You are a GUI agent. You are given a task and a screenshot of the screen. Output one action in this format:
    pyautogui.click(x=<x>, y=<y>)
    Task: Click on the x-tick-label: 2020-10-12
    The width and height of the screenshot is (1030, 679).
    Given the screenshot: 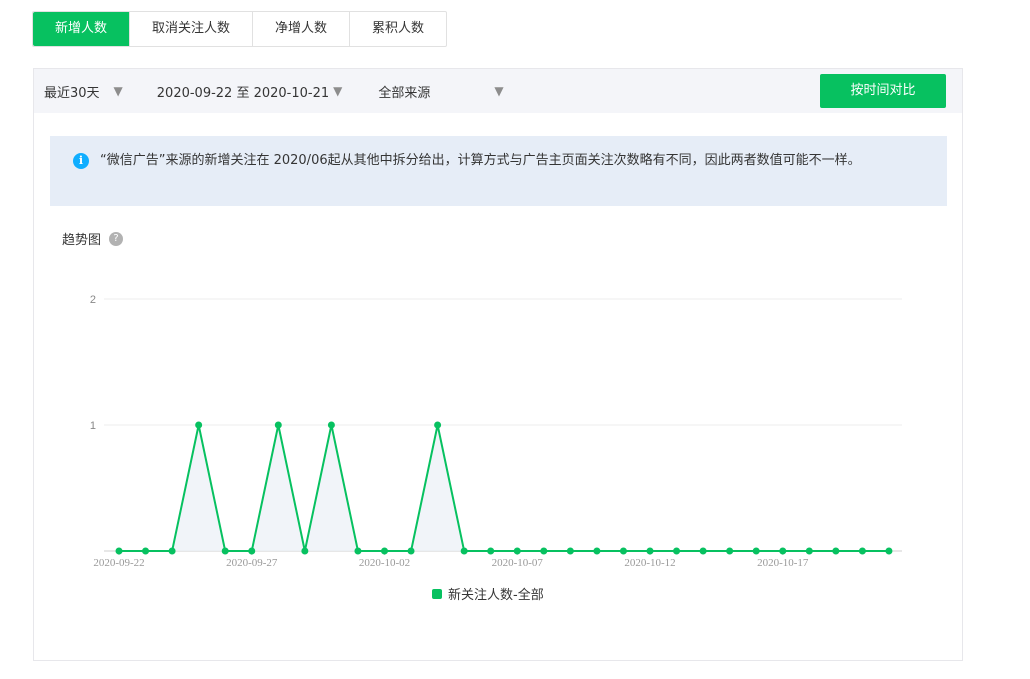 What is the action you would take?
    pyautogui.click(x=649, y=563)
    